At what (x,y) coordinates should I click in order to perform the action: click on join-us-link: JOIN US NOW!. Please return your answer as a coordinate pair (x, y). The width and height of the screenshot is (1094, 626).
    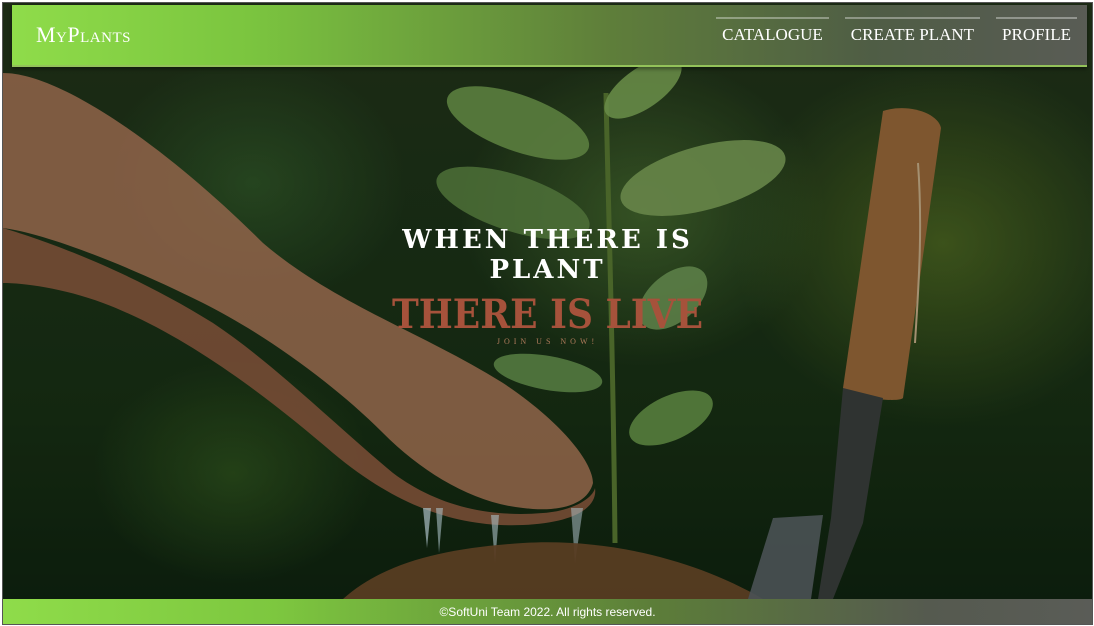
    Looking at the image, I should click on (547, 341).